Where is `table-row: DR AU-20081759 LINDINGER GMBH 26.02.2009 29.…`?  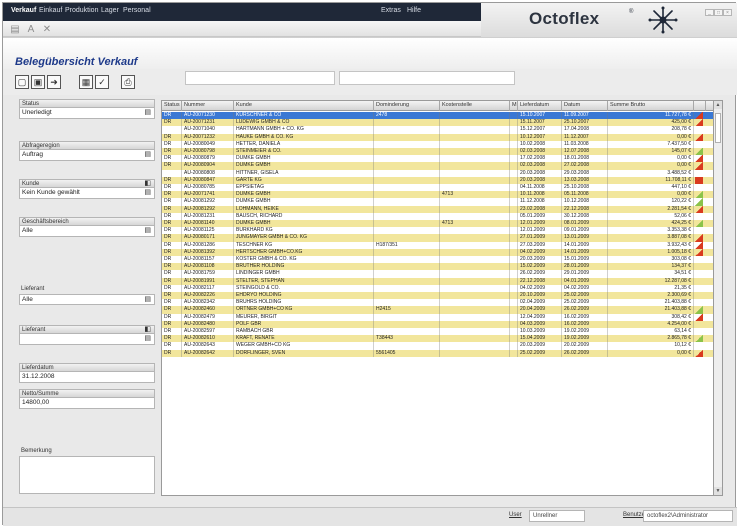
table-row: DR AU-20081759 LINDINGER GMBH 26.02.2009 29.… is located at coordinates (437, 274).